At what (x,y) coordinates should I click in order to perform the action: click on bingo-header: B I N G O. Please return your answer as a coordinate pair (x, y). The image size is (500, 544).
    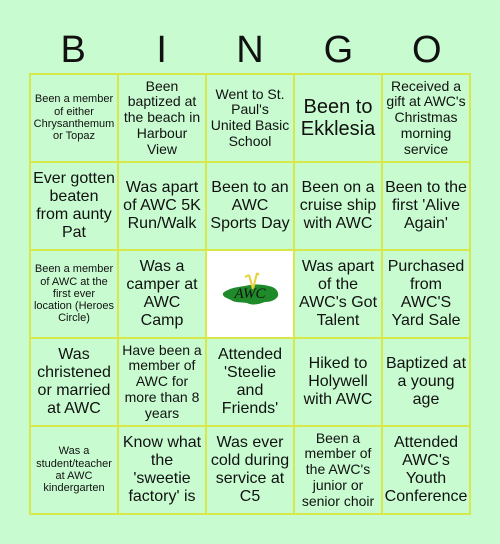
    Looking at the image, I should click on (250, 50).